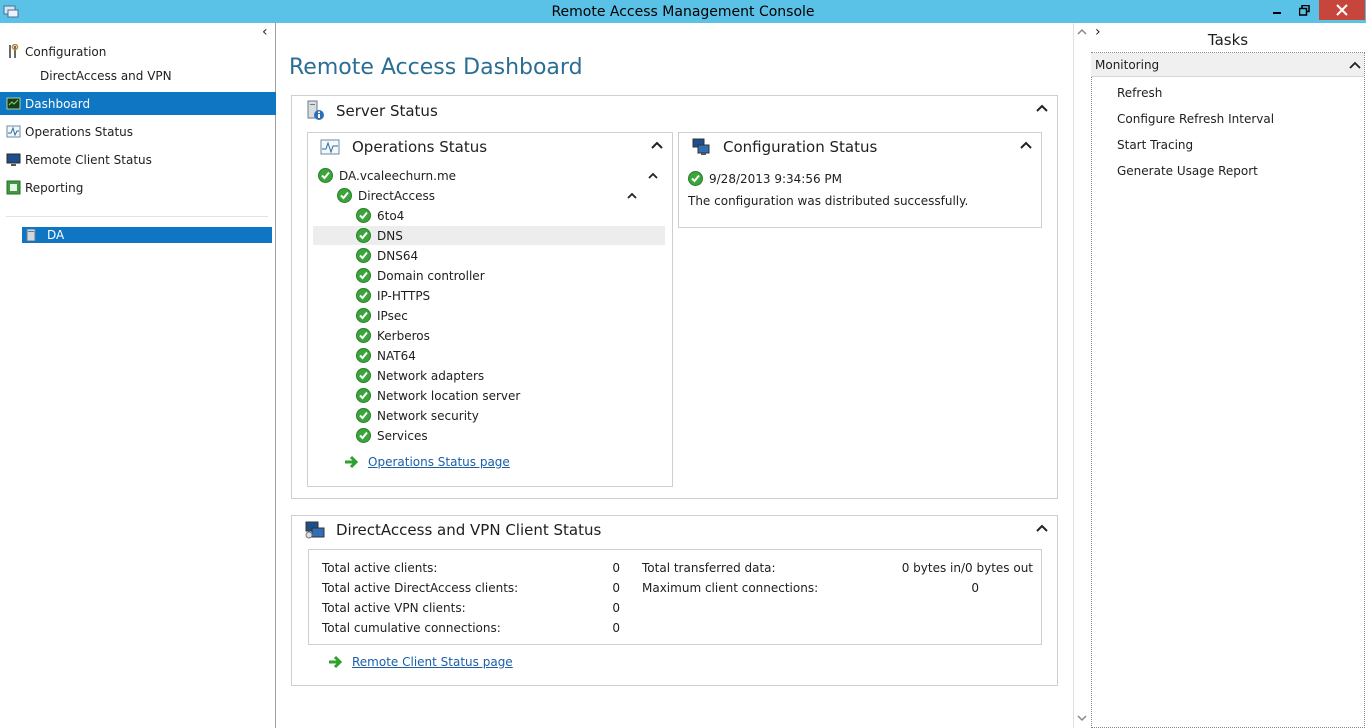  Describe the element at coordinates (510, 215) in the screenshot. I see `tree-component-item: 6to4` at that location.